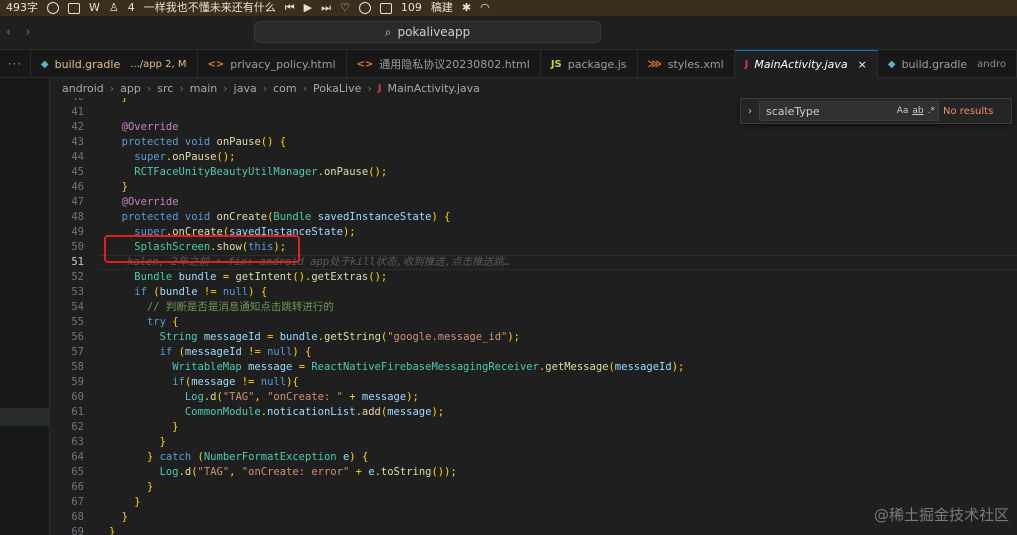 This screenshot has width=1017, height=535. Describe the element at coordinates (67, 517) in the screenshot. I see `line-number: 68` at that location.